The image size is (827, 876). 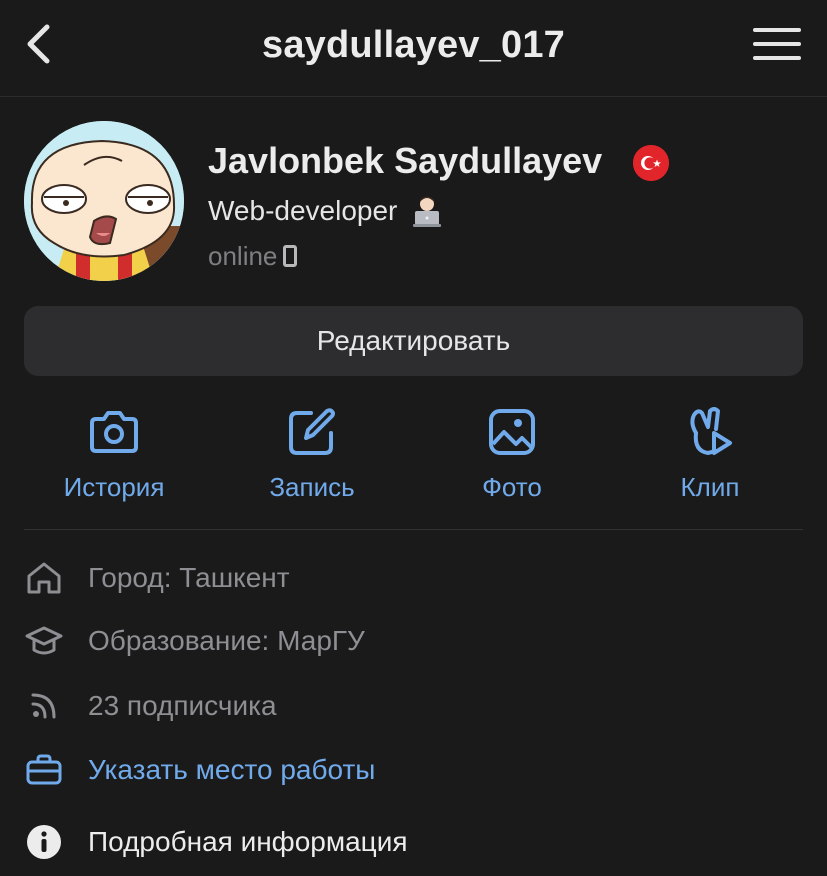 I want to click on top-bar: saydullayev_017, so click(x=413, y=48).